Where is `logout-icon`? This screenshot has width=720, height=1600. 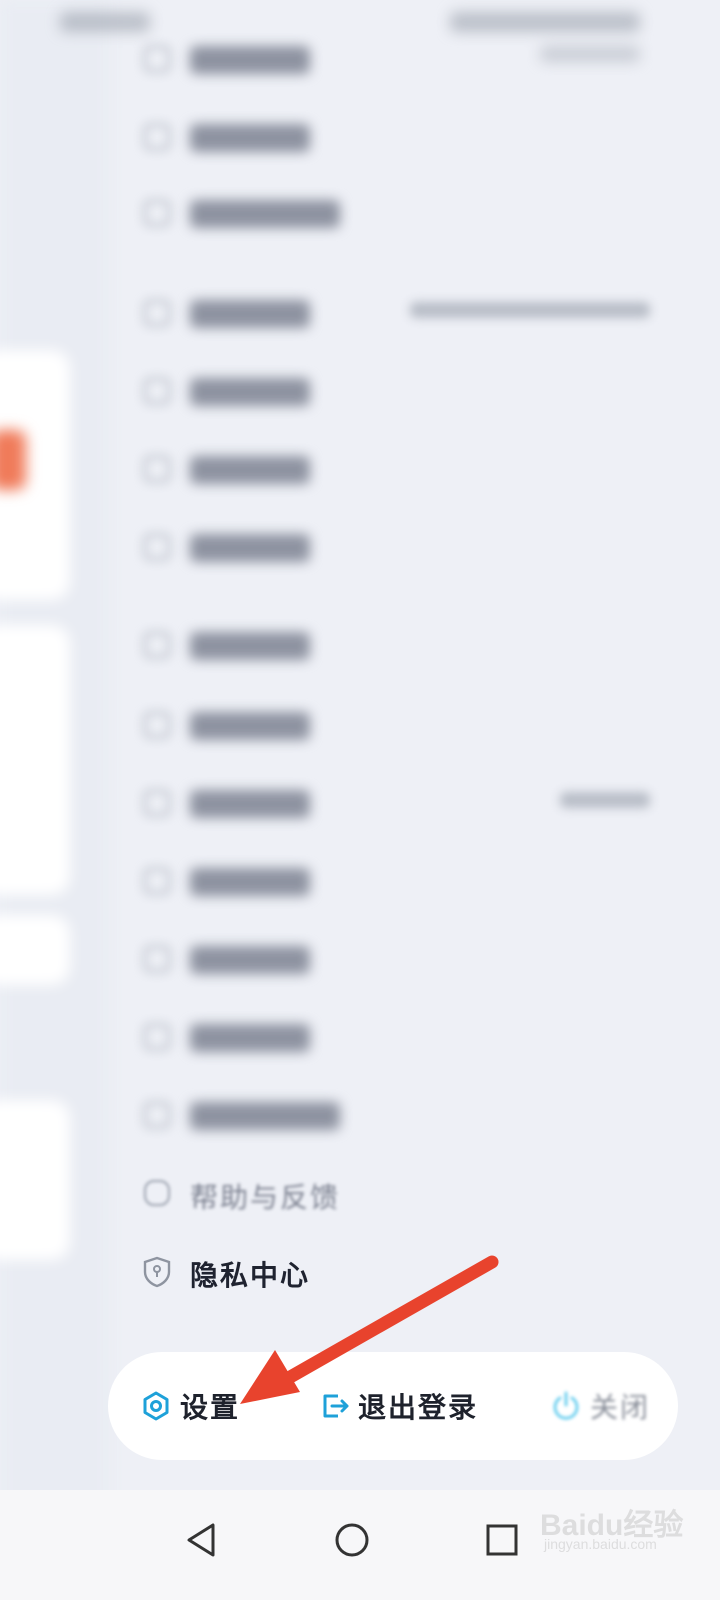 logout-icon is located at coordinates (334, 1406).